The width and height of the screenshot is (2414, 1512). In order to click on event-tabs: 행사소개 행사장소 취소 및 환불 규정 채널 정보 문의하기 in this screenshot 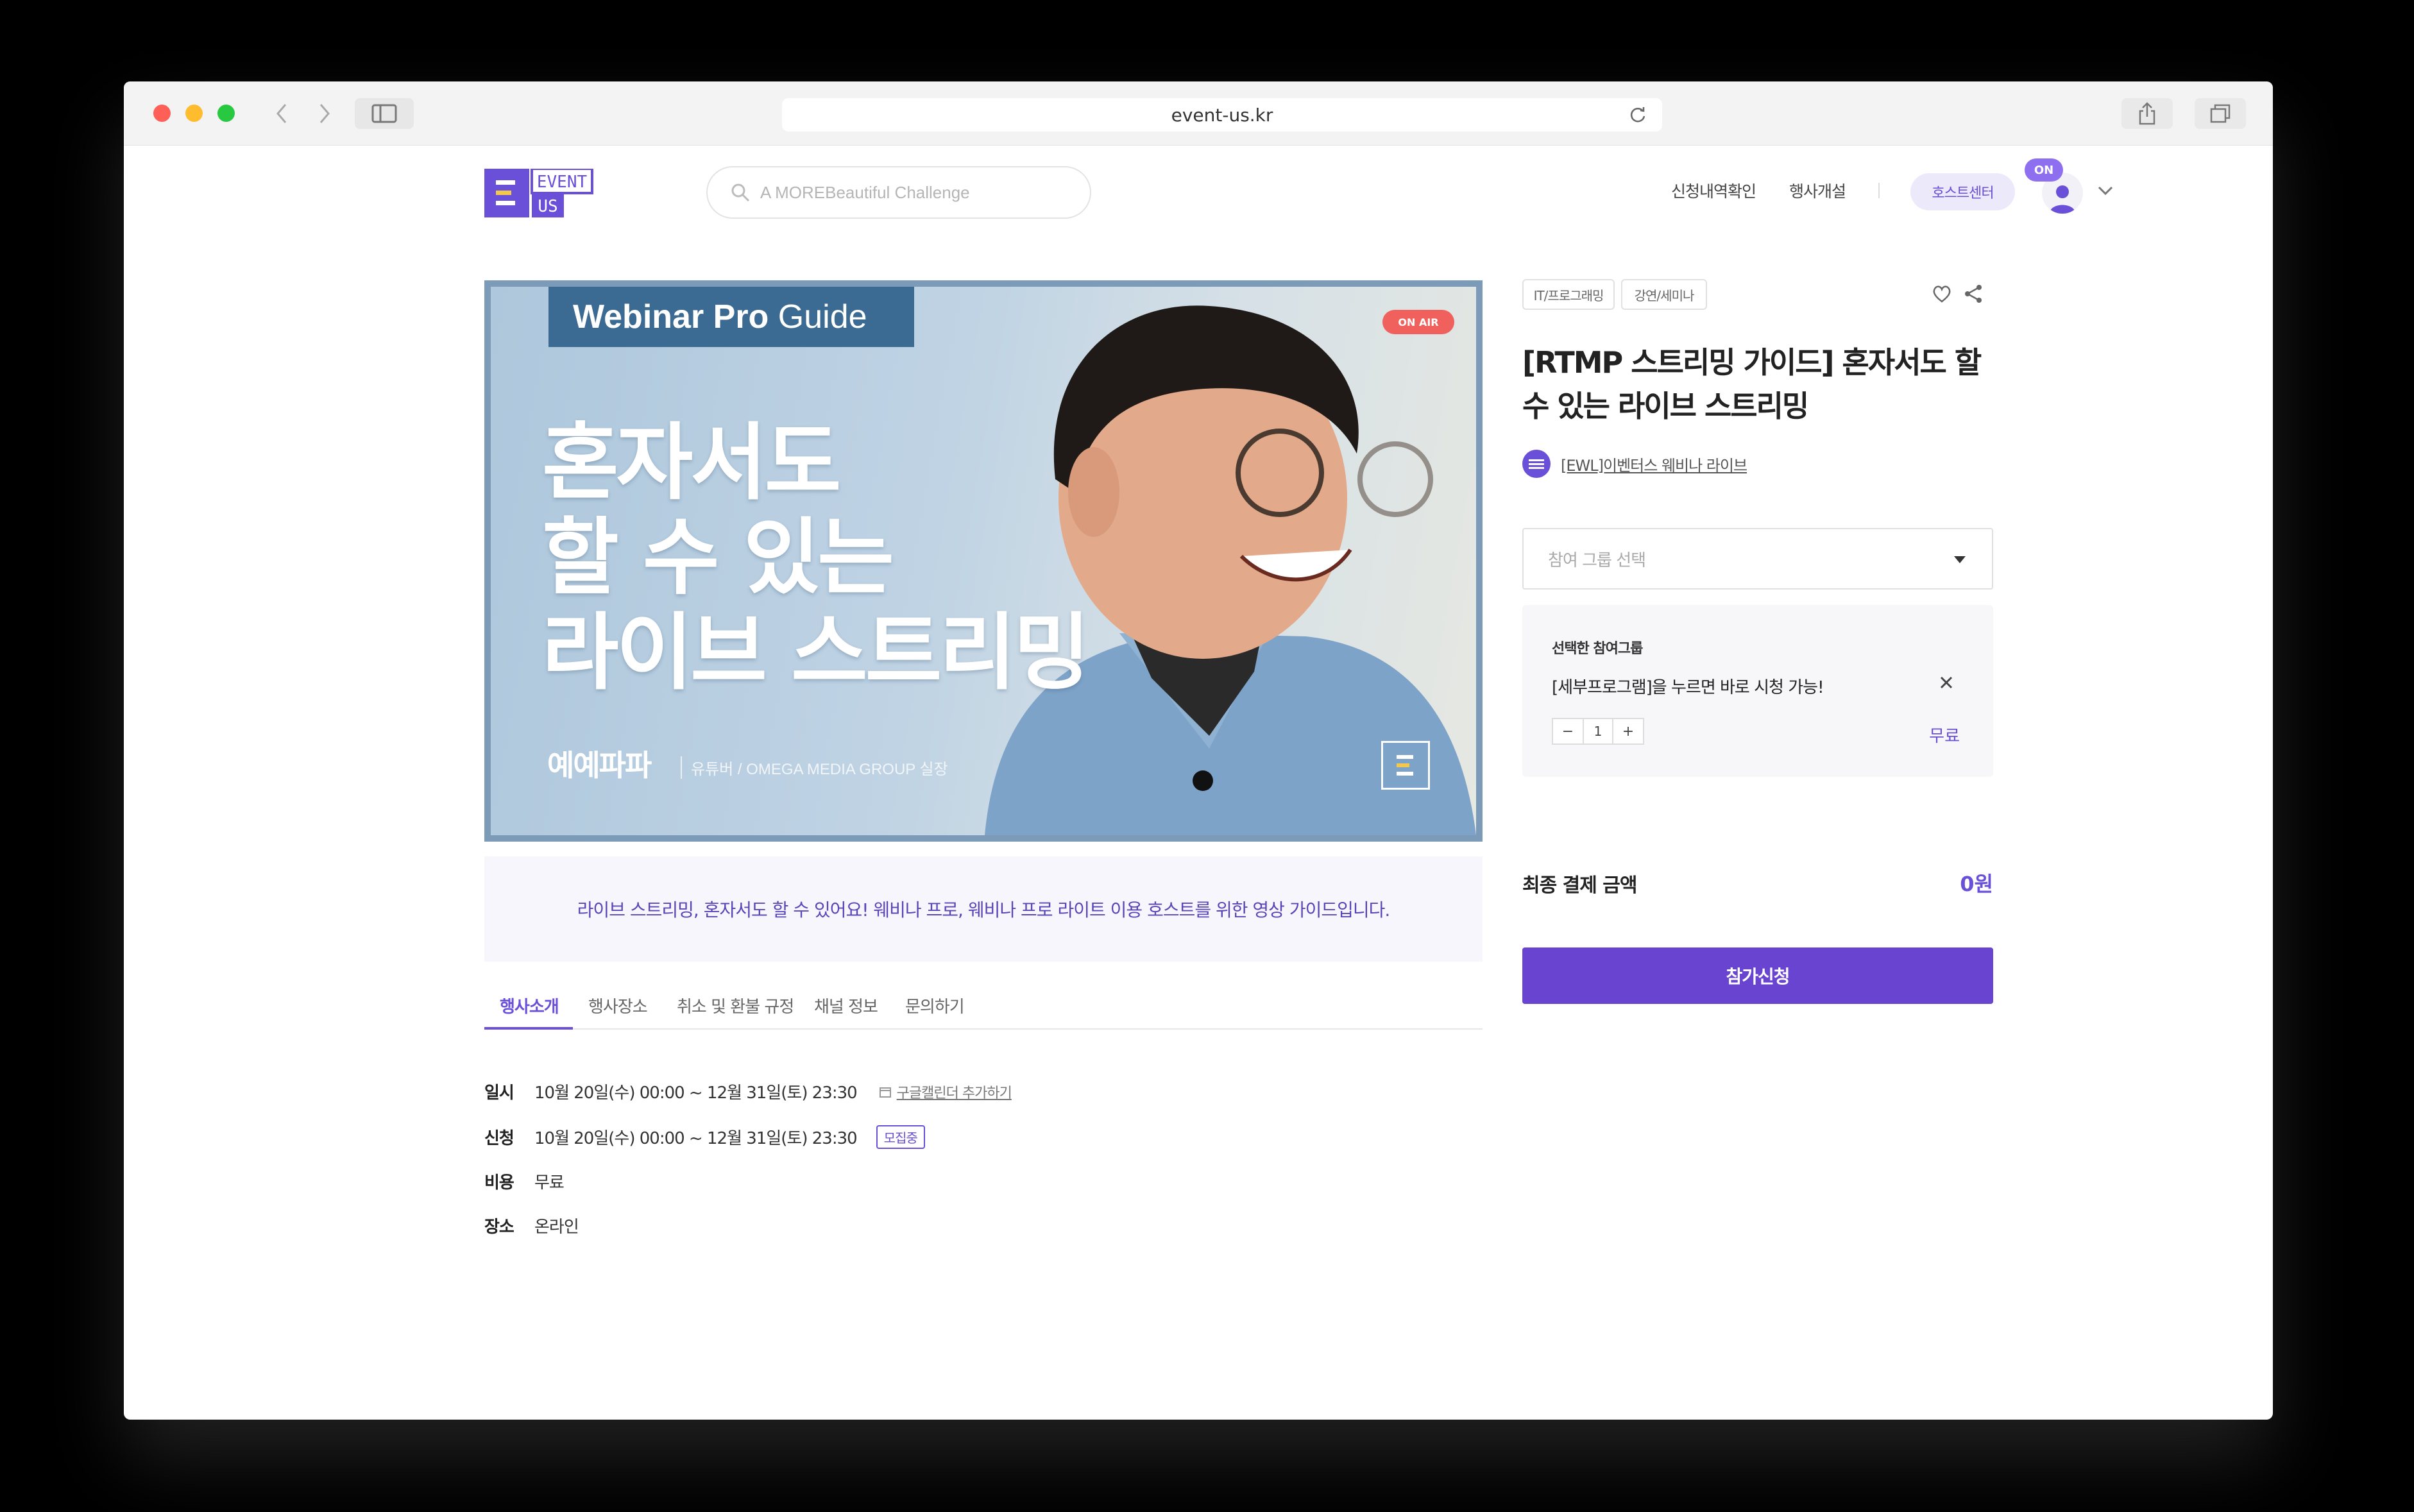, I will do `click(983, 1005)`.